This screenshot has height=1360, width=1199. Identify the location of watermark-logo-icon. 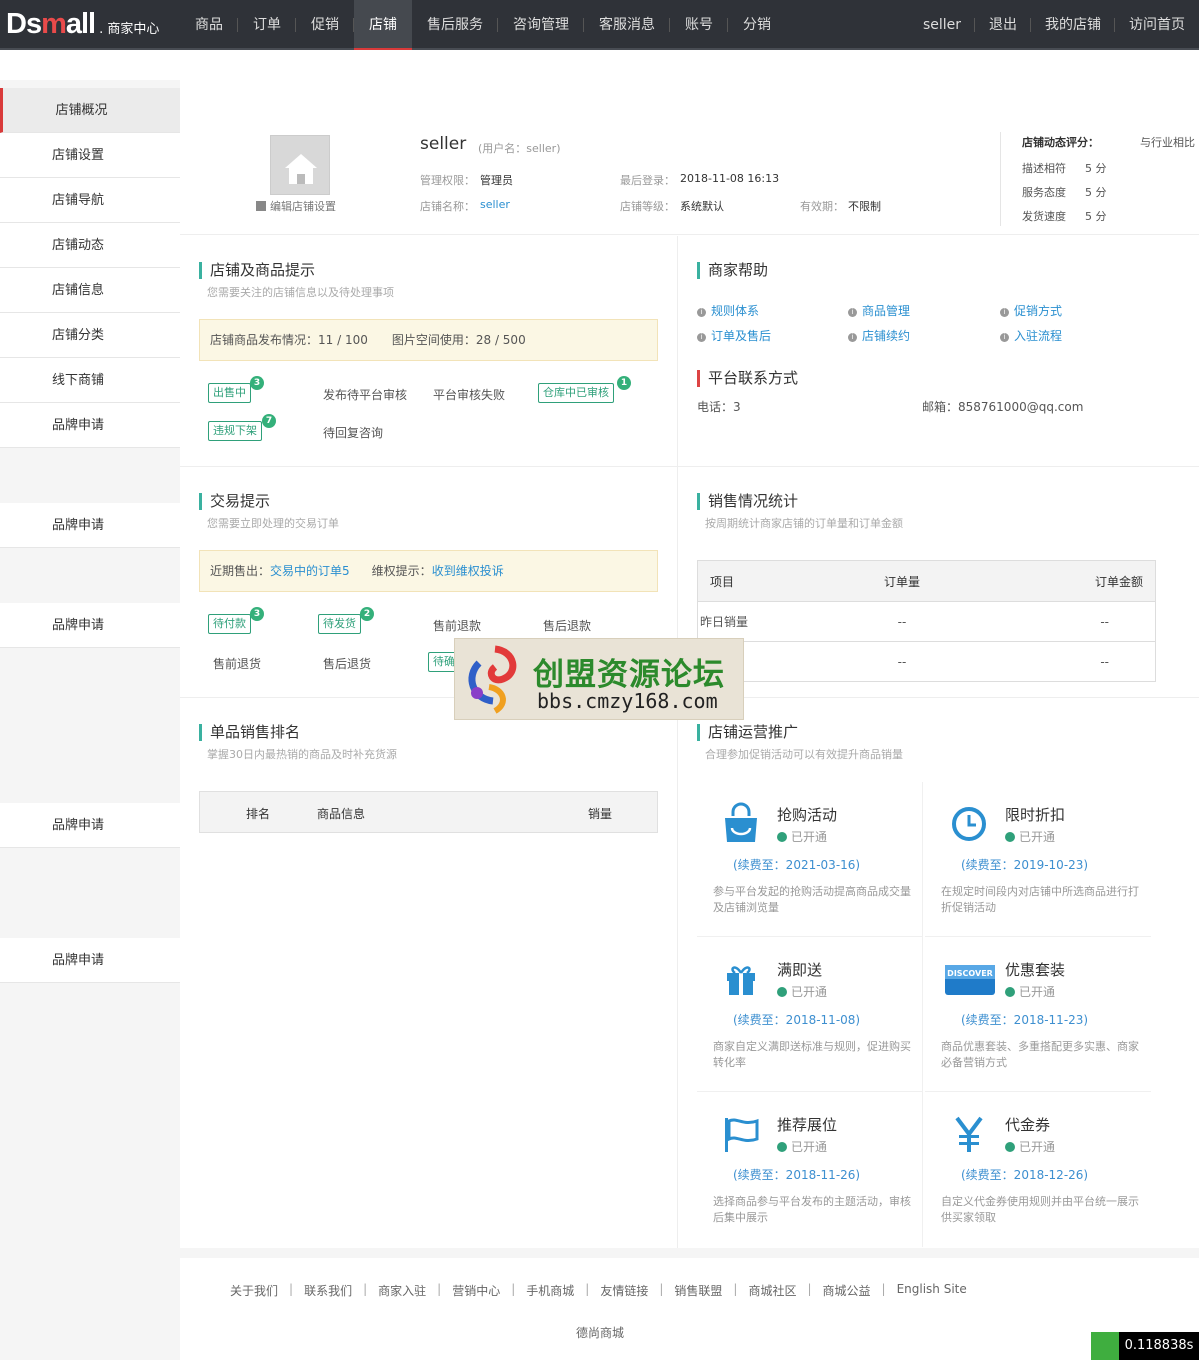
(492, 679).